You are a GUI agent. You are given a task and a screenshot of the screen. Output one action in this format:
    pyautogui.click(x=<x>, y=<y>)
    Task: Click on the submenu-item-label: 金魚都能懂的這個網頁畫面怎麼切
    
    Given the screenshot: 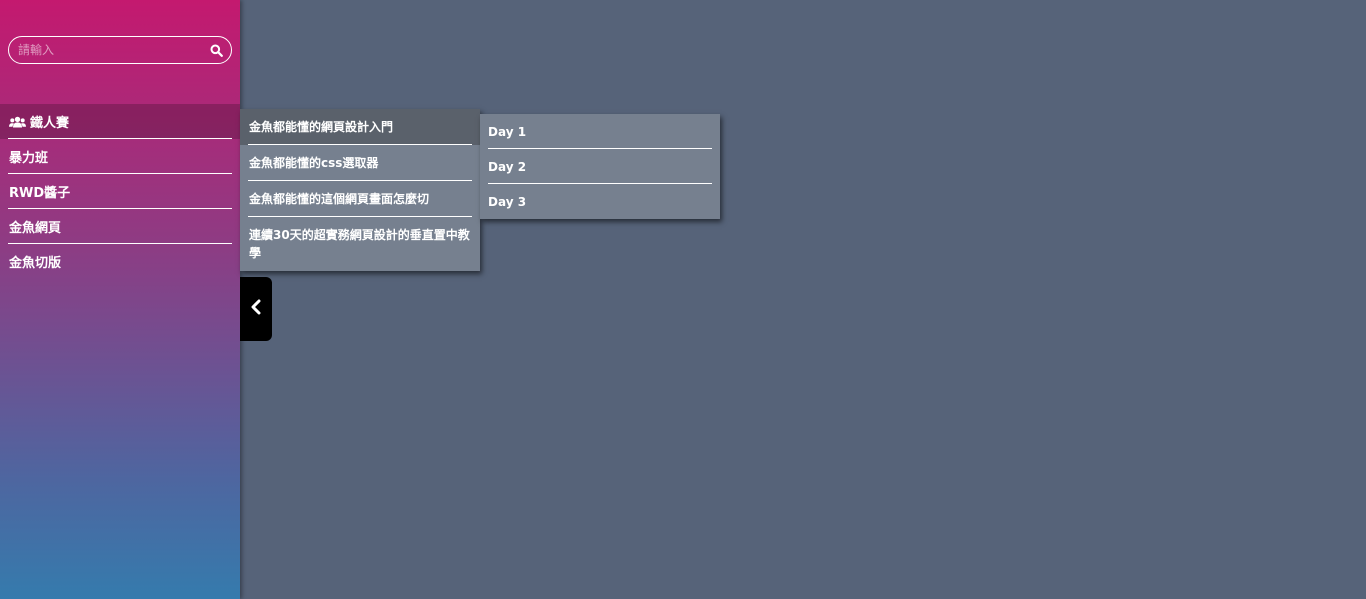 What is the action you would take?
    pyautogui.click(x=339, y=199)
    